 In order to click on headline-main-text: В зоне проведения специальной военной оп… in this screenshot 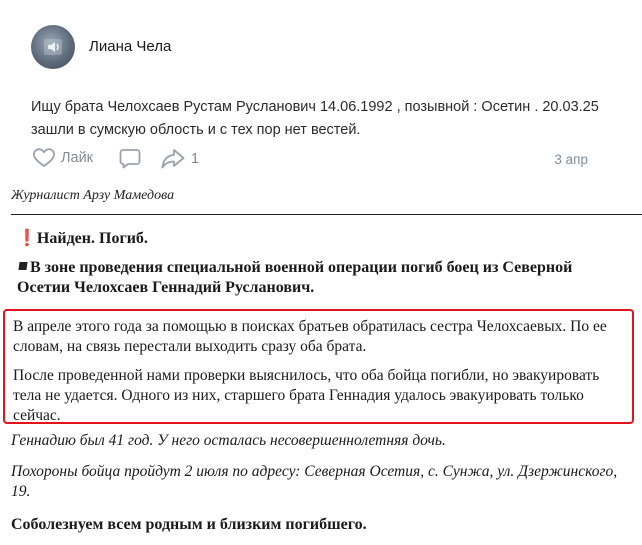, I will do `click(295, 277)`.